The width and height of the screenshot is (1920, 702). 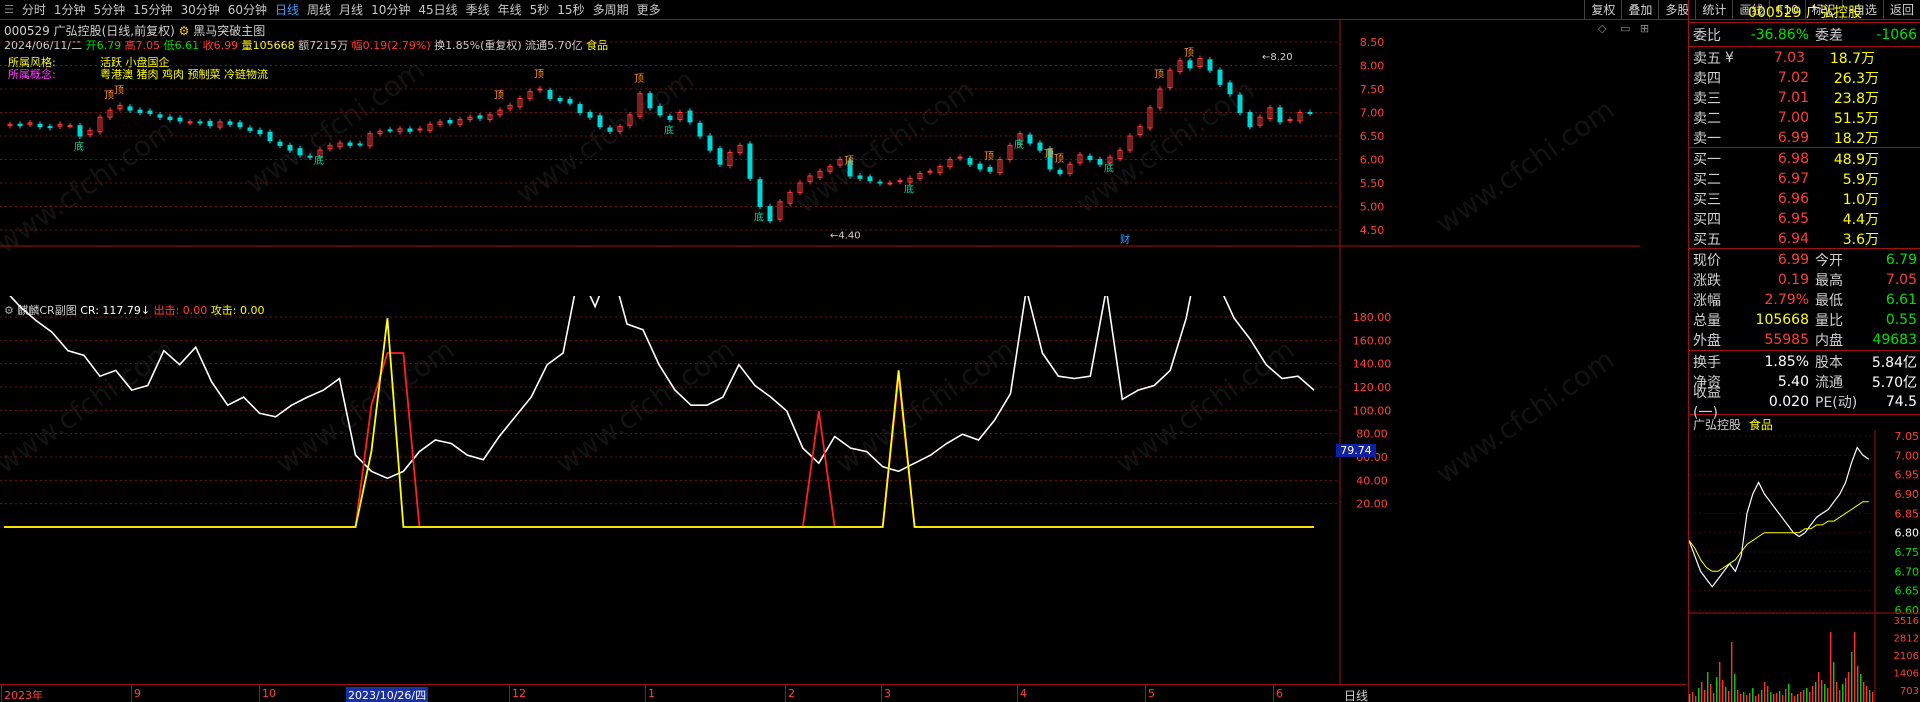 I want to click on ask-row-volume: 18.7万, so click(x=1852, y=59).